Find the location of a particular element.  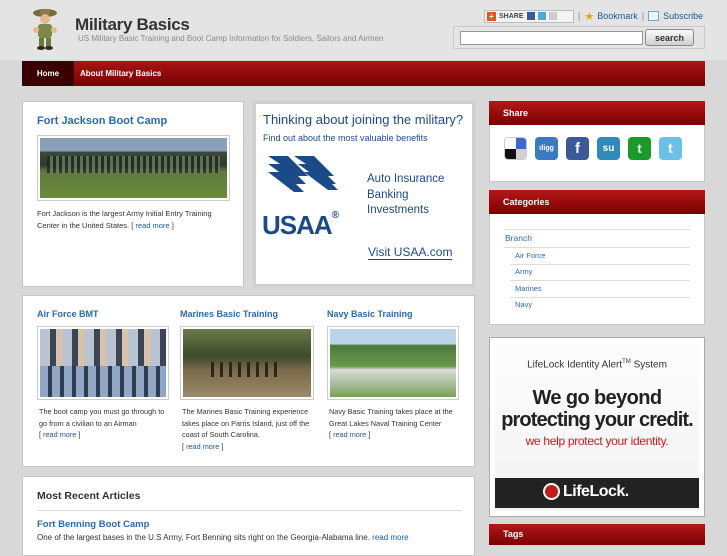

lifelock-line3: we help protect your identity. is located at coordinates (597, 441).